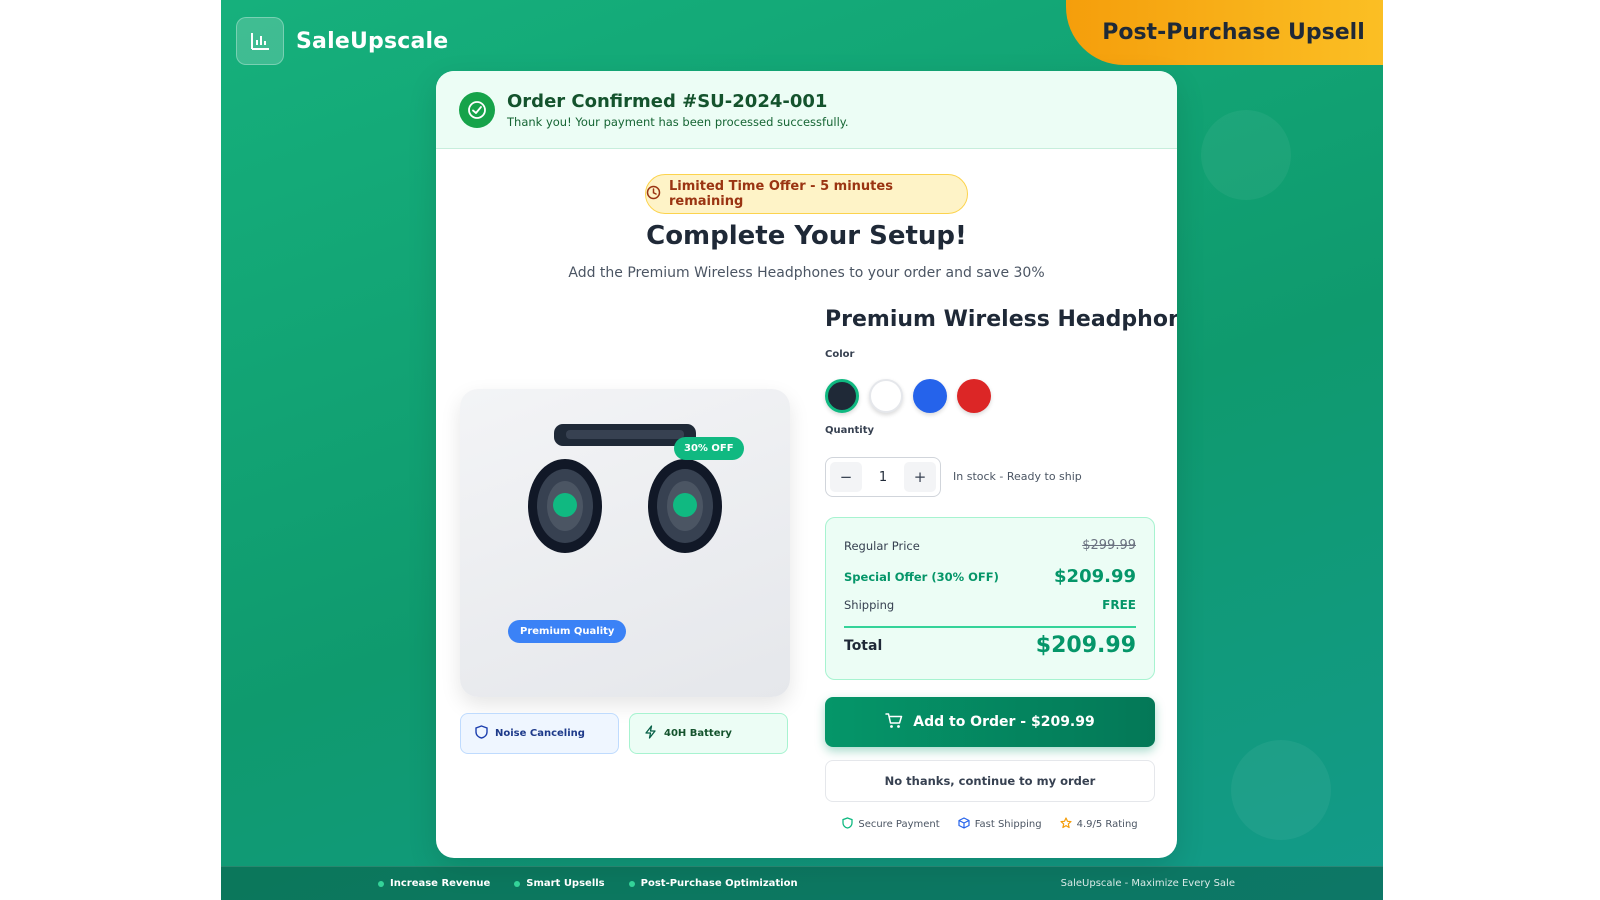 The width and height of the screenshot is (1600, 900). I want to click on add-to-order-label: Add to Order - $209.99, so click(1004, 722).